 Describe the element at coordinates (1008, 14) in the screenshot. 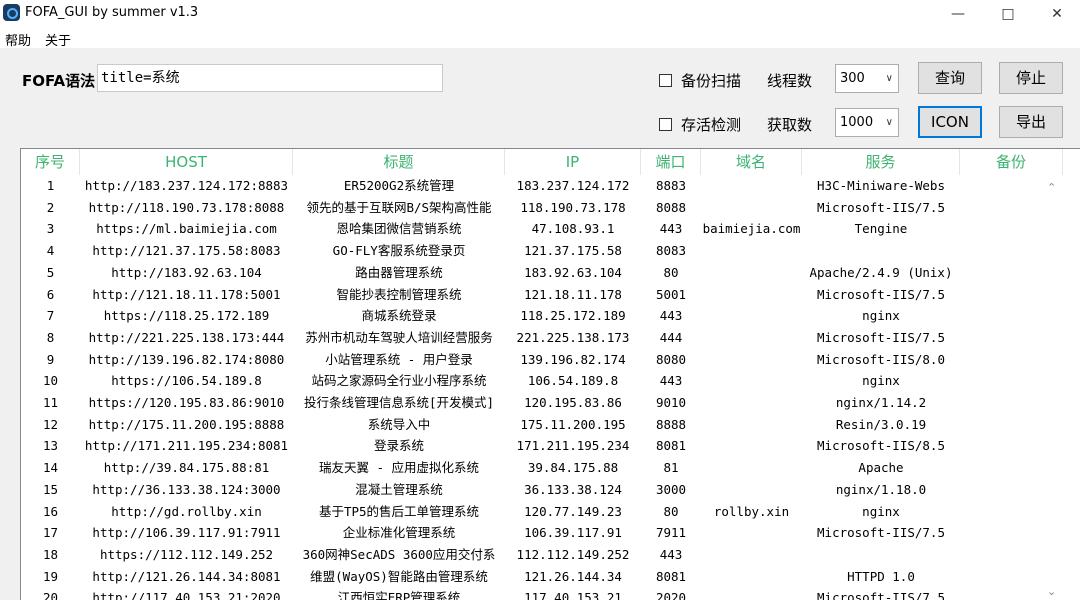

I see `maximize-icon: □` at that location.